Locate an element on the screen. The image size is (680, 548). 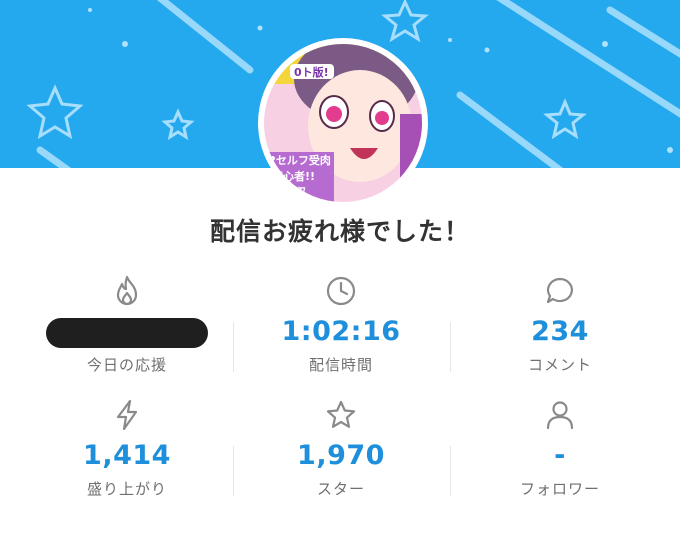
avatar-text-4: 回収 is located at coordinates (295, 192).